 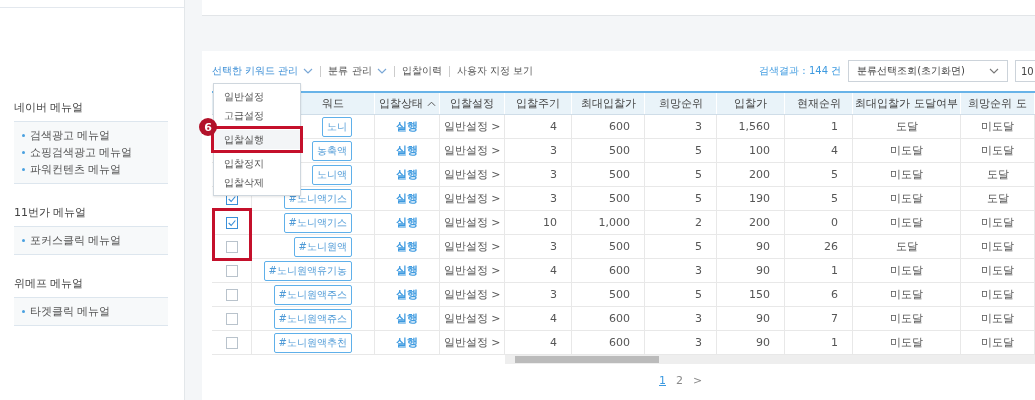 What do you see at coordinates (679, 380) in the screenshot?
I see `page-link: 2` at bounding box center [679, 380].